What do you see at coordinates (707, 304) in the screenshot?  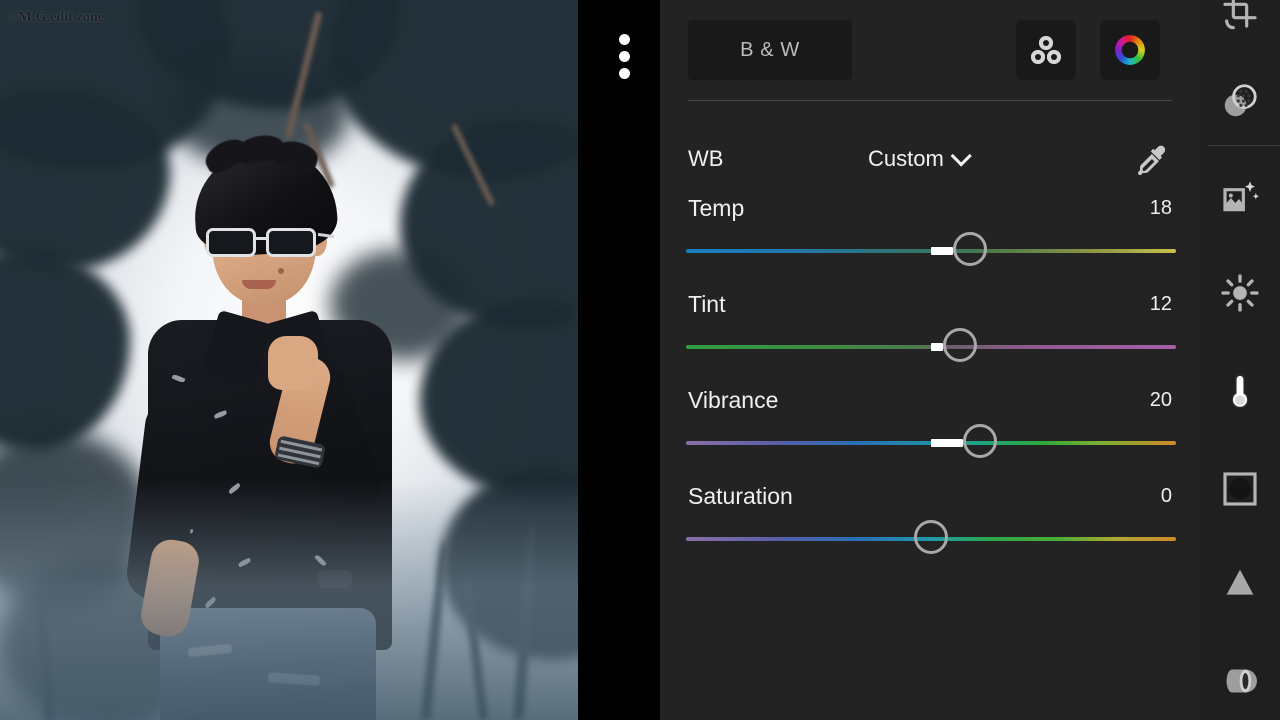 I see `slider-label: Tint` at bounding box center [707, 304].